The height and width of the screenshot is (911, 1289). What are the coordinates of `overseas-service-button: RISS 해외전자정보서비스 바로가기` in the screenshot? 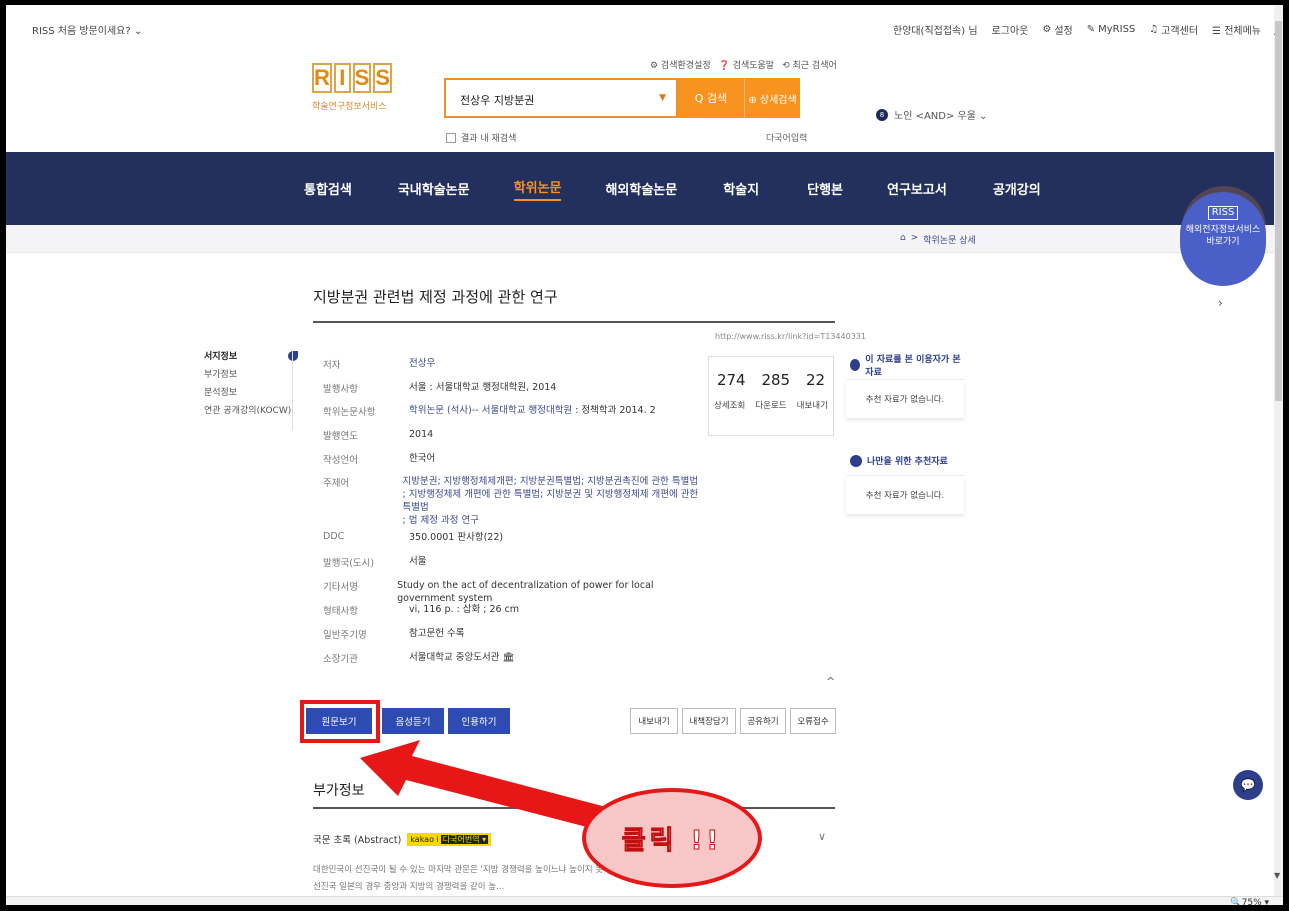 It's located at (1223, 239).